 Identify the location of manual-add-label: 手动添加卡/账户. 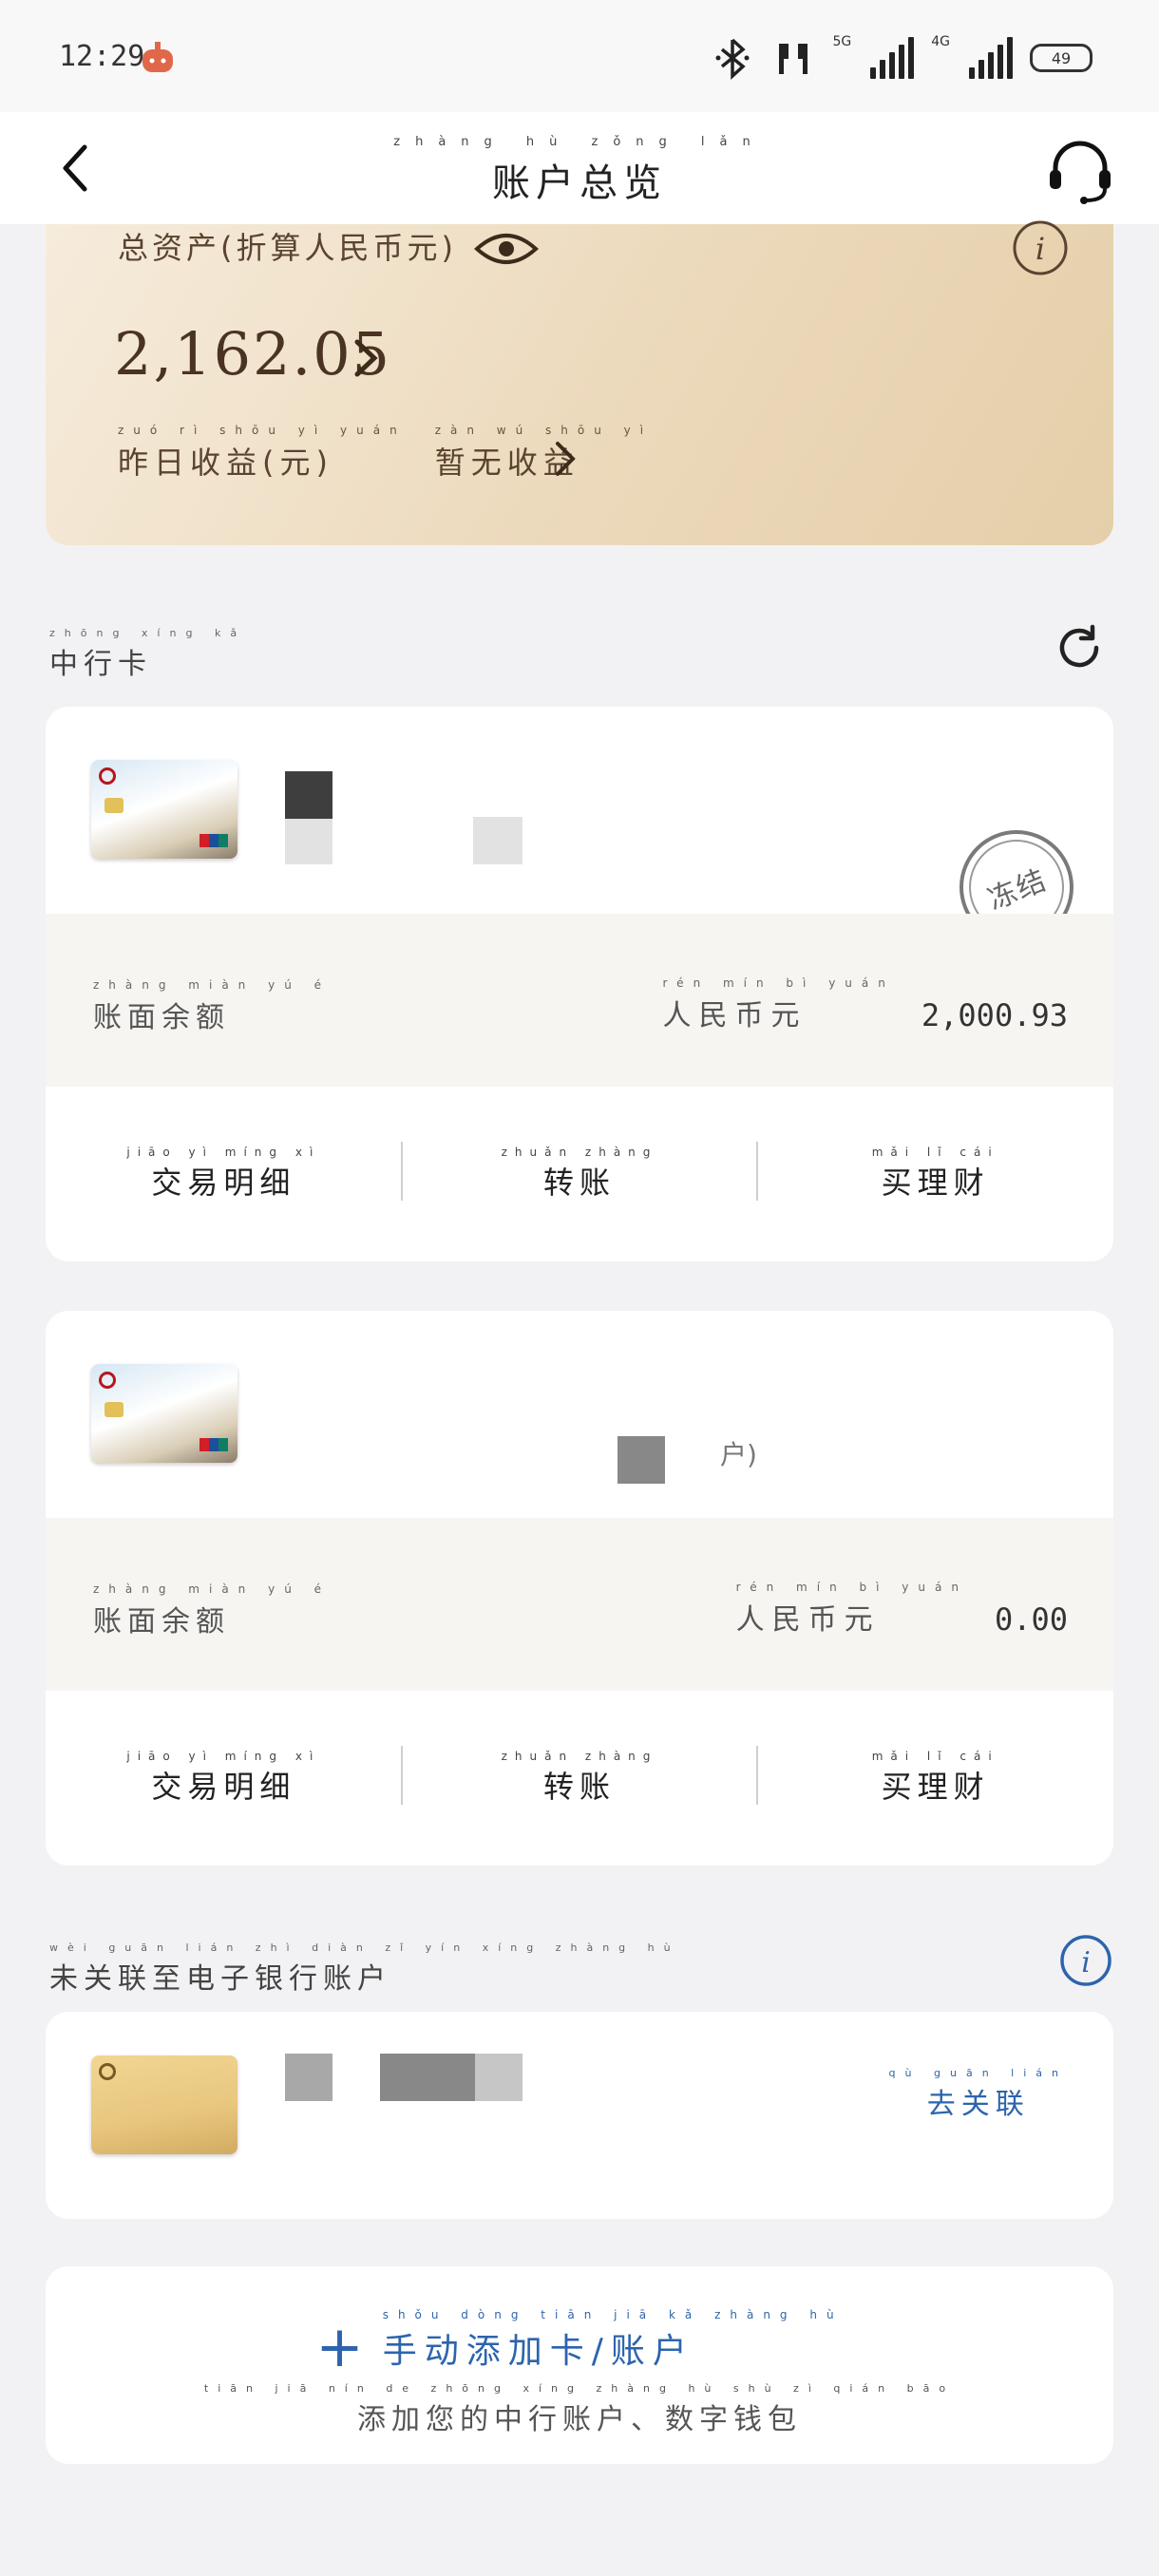
(538, 2351).